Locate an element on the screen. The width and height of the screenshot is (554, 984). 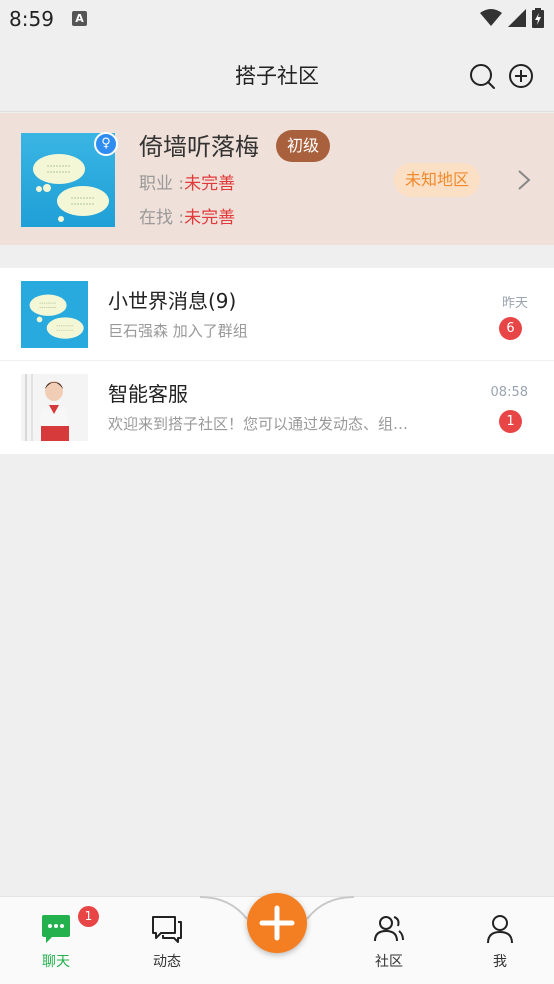
a-icon: A is located at coordinates (79, 18).